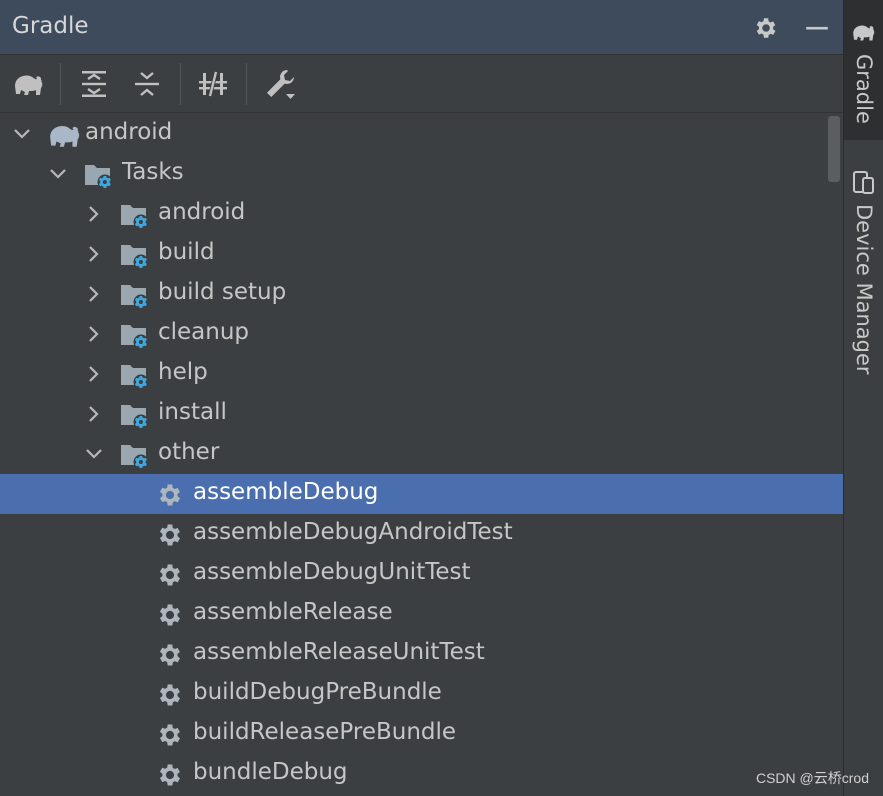 The width and height of the screenshot is (883, 796). What do you see at coordinates (286, 492) in the screenshot?
I see `tree-row-label: assembleDebug` at bounding box center [286, 492].